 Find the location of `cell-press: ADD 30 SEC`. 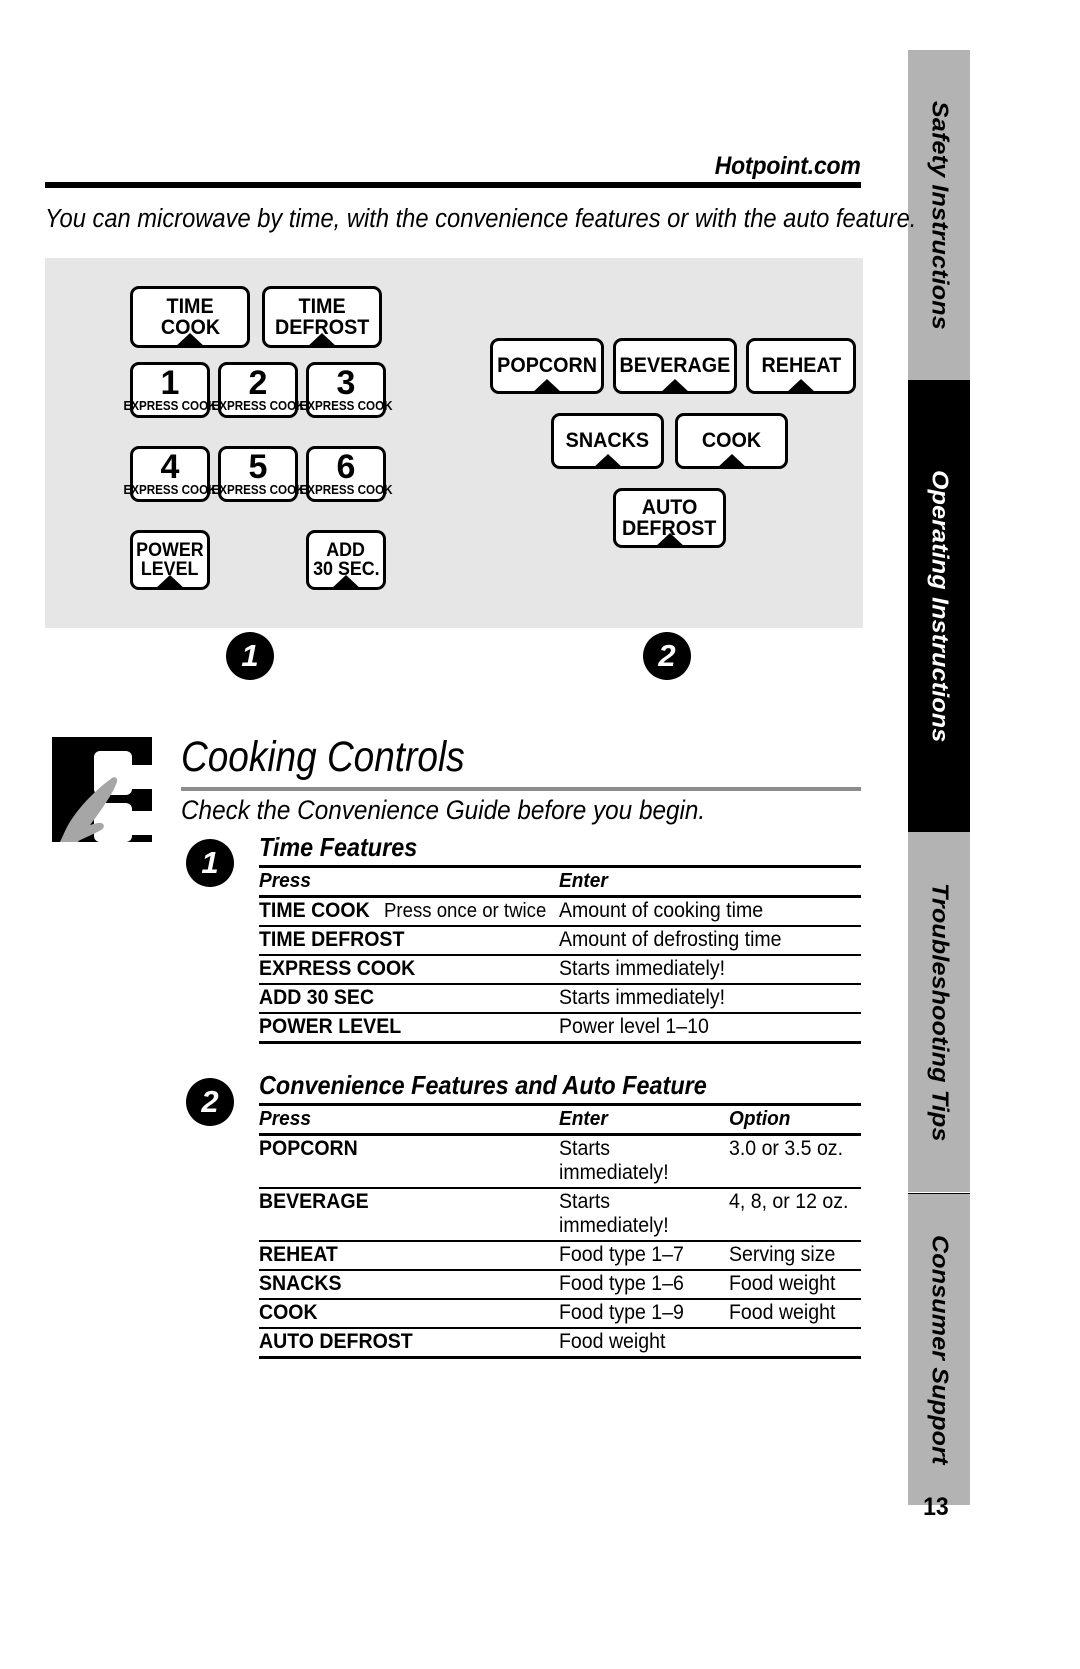

cell-press: ADD 30 SEC is located at coordinates (409, 999).